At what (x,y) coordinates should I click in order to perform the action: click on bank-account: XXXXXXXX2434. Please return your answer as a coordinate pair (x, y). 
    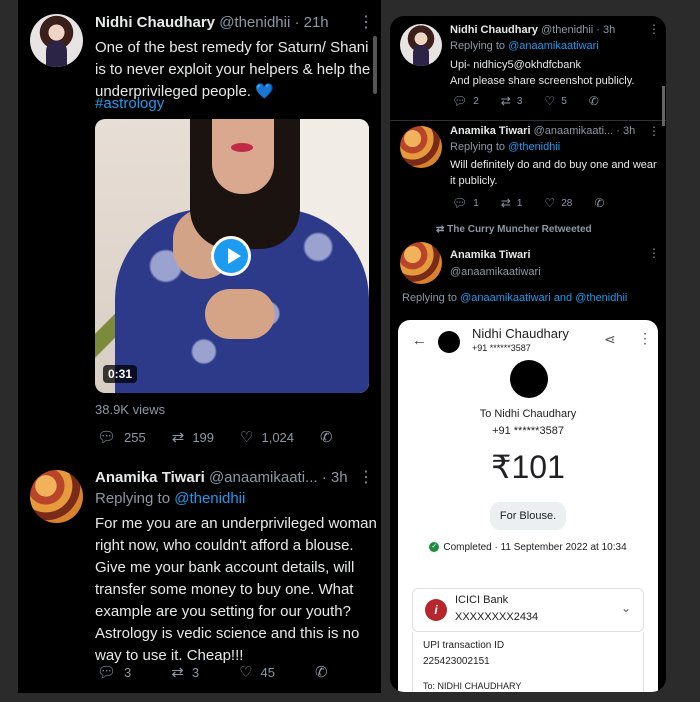
    Looking at the image, I should click on (497, 617).